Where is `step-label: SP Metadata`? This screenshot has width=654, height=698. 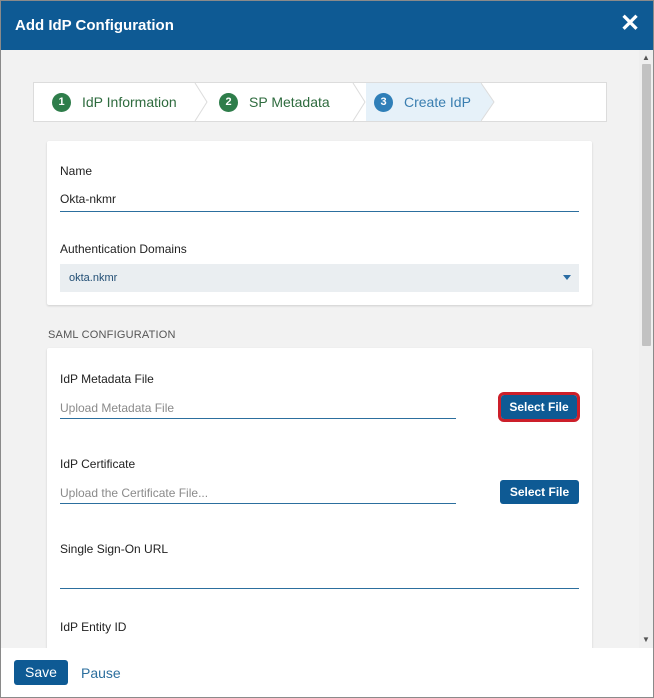
step-label: SP Metadata is located at coordinates (289, 102).